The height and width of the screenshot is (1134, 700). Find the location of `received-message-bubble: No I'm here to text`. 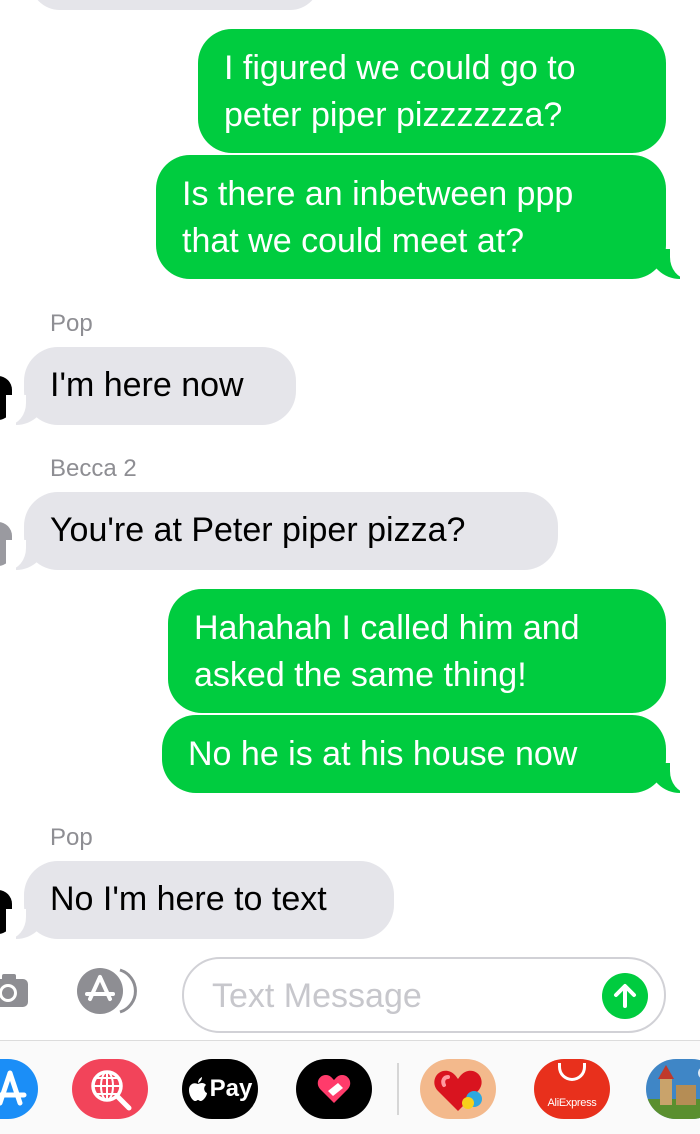

received-message-bubble: No I'm here to text is located at coordinates (209, 900).